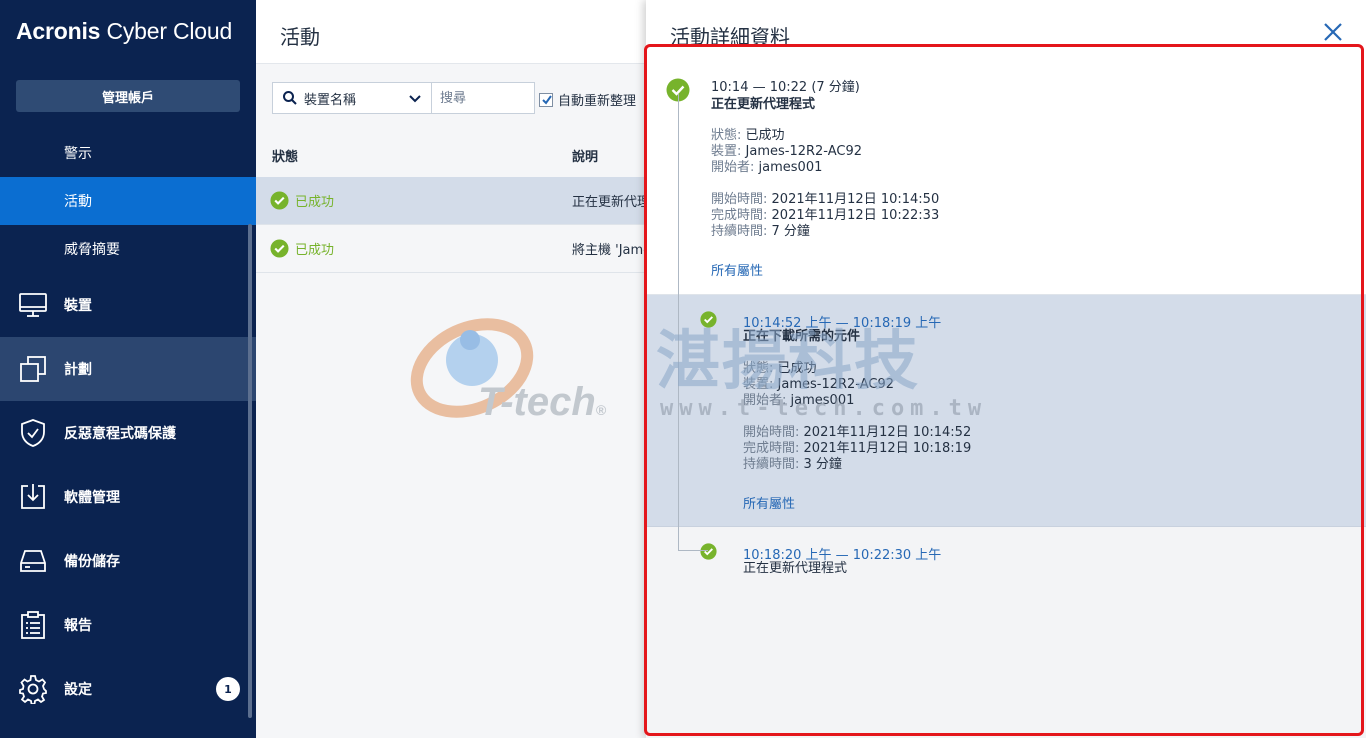 Image resolution: width=1366 pixels, height=738 pixels. What do you see at coordinates (250, 471) in the screenshot?
I see `sidebar-scrollbar` at bounding box center [250, 471].